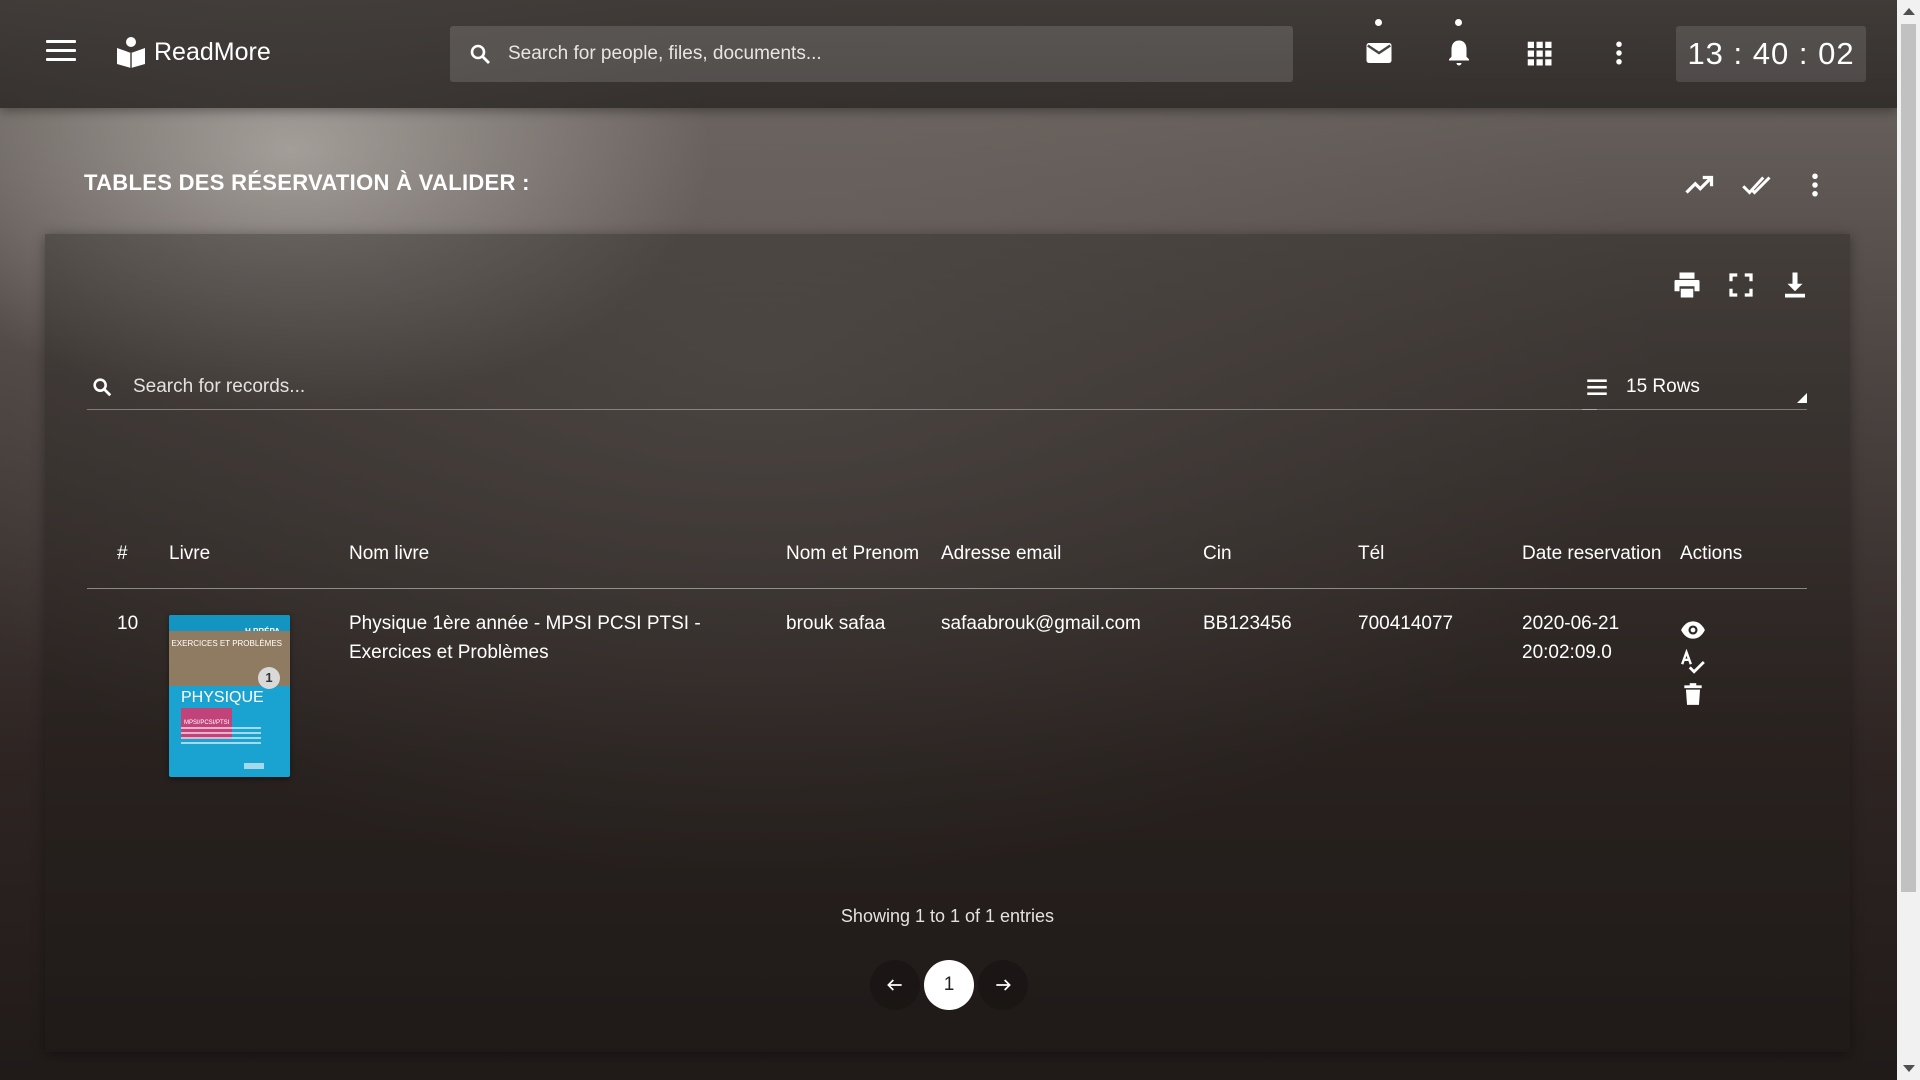 The image size is (1920, 1080). Describe the element at coordinates (212, 51) in the screenshot. I see `app-name: ReadMore` at that location.